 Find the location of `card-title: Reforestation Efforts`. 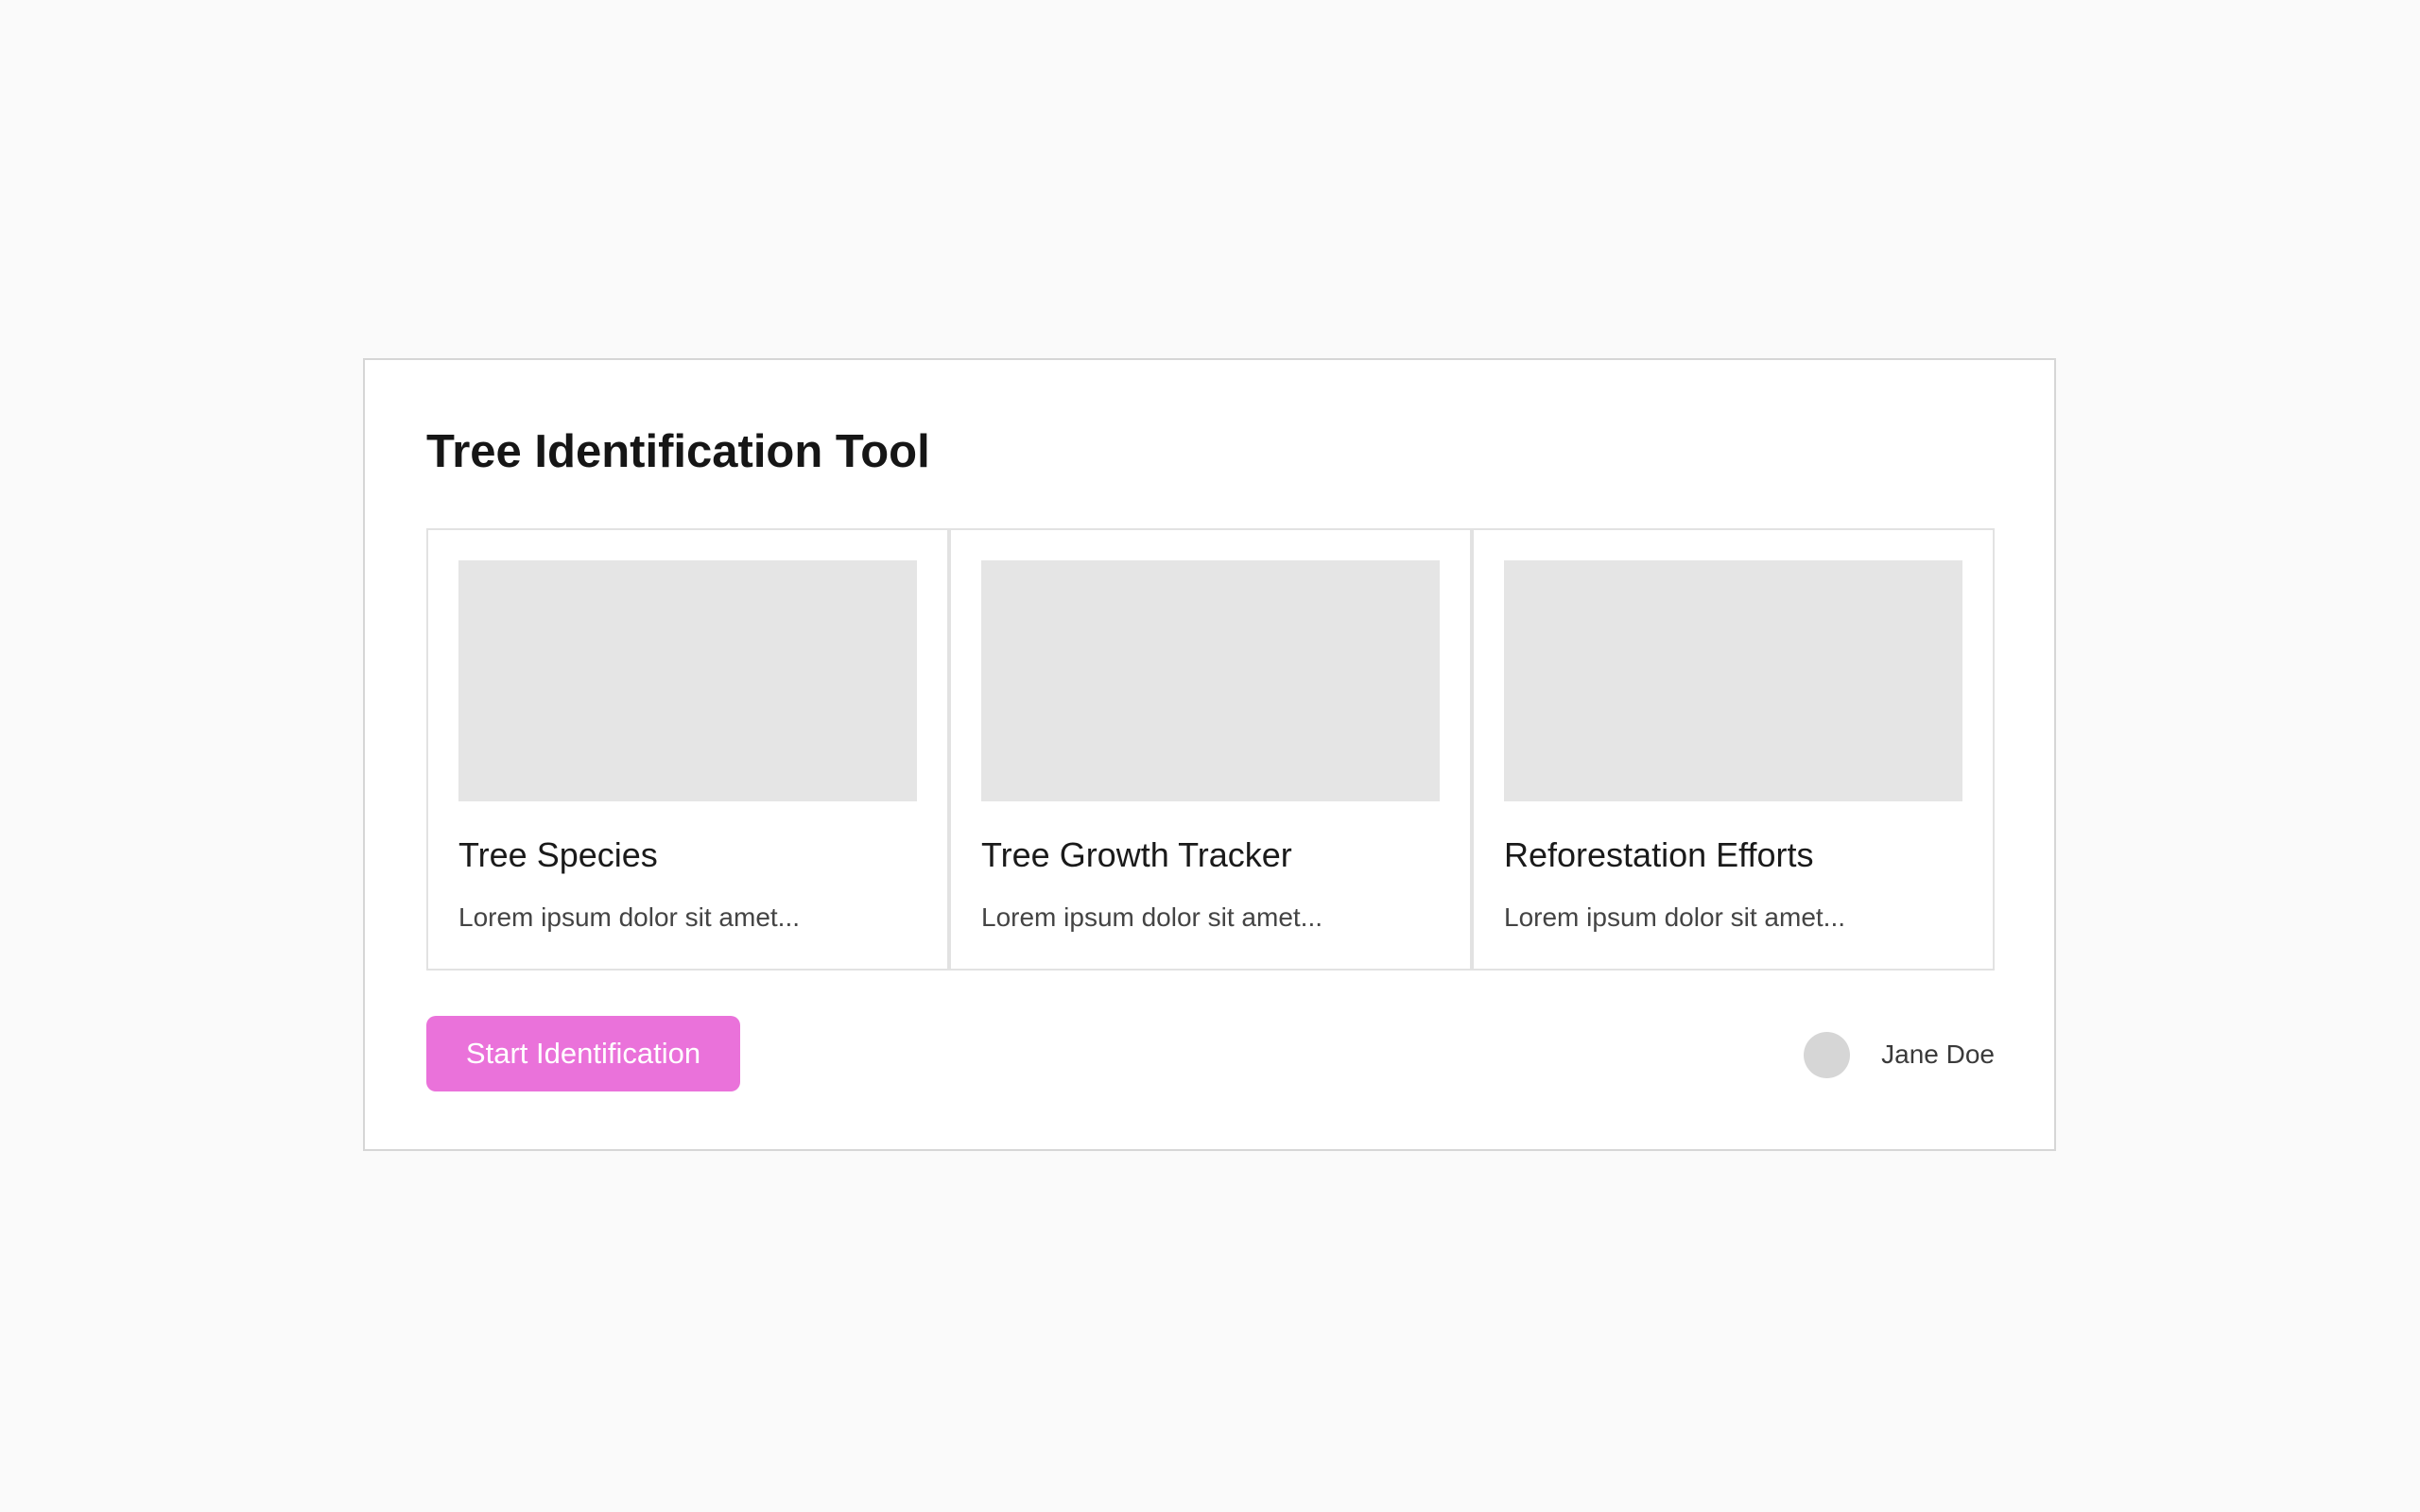

card-title: Reforestation Efforts is located at coordinates (1659, 854).